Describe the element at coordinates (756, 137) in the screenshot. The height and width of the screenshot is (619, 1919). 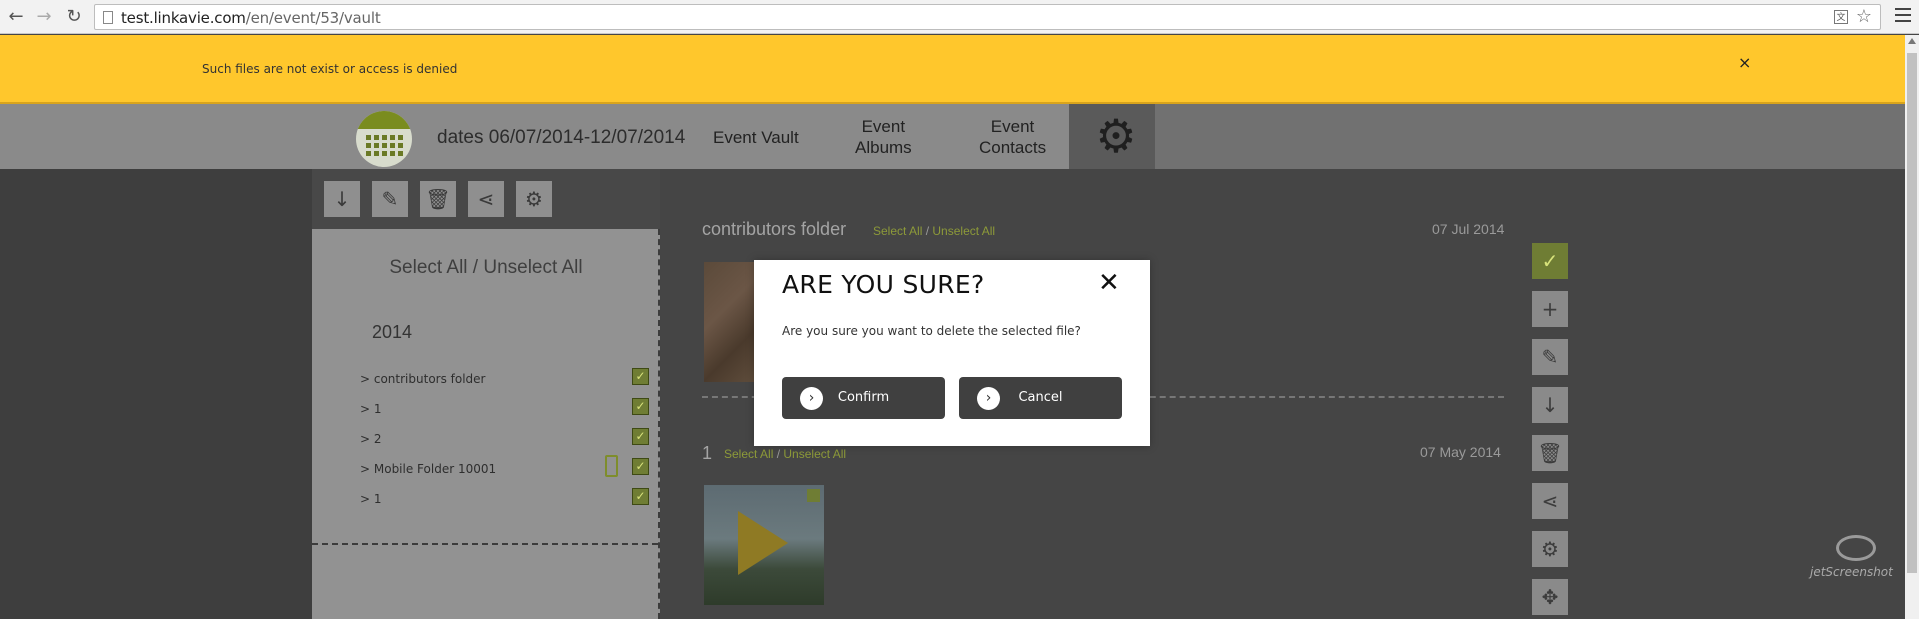
I see `nav-event-vault: Event Vault` at that location.